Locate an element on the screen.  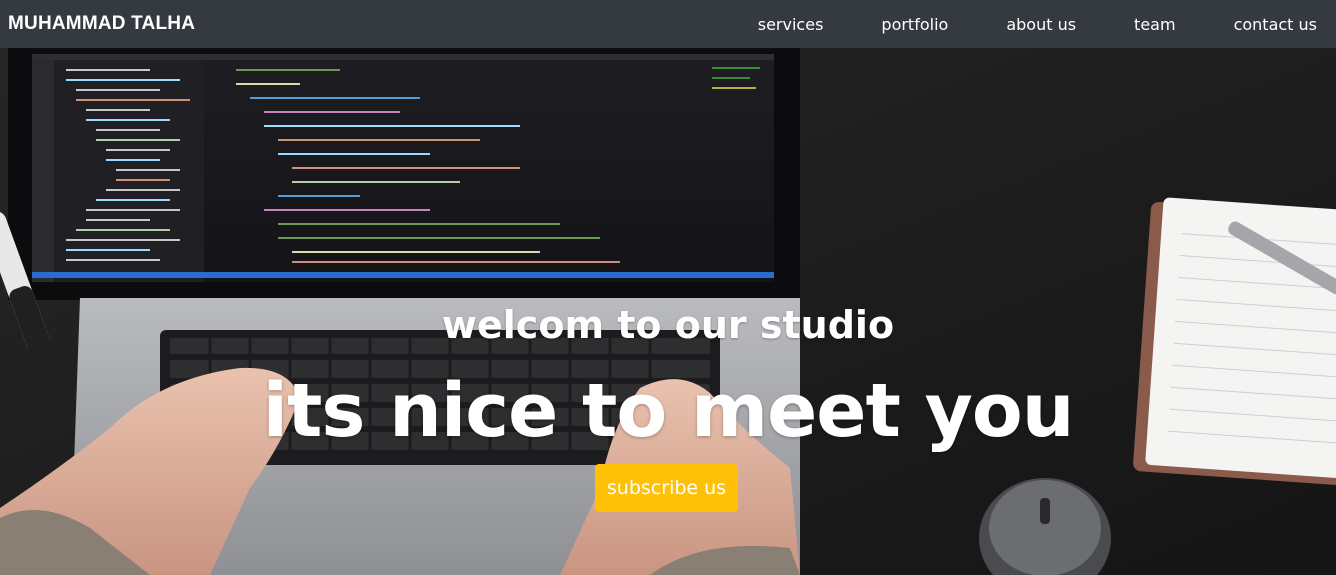
brand-logo: MUHAMMAD TALHA is located at coordinates (101, 24).